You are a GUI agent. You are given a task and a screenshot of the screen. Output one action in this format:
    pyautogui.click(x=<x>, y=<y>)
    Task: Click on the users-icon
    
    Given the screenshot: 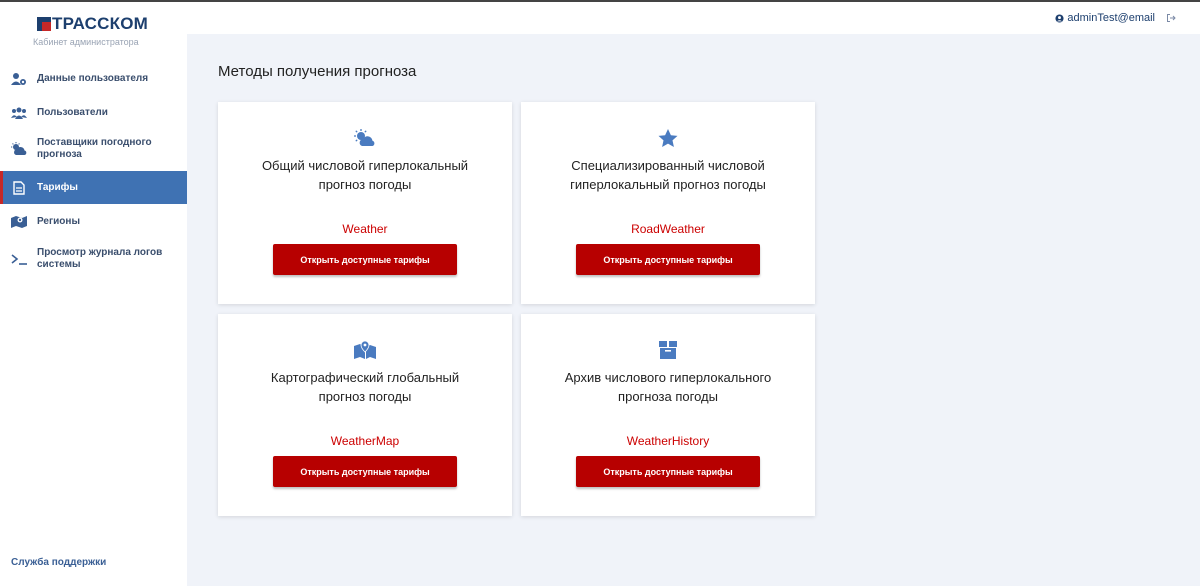 What is the action you would take?
    pyautogui.click(x=19, y=113)
    